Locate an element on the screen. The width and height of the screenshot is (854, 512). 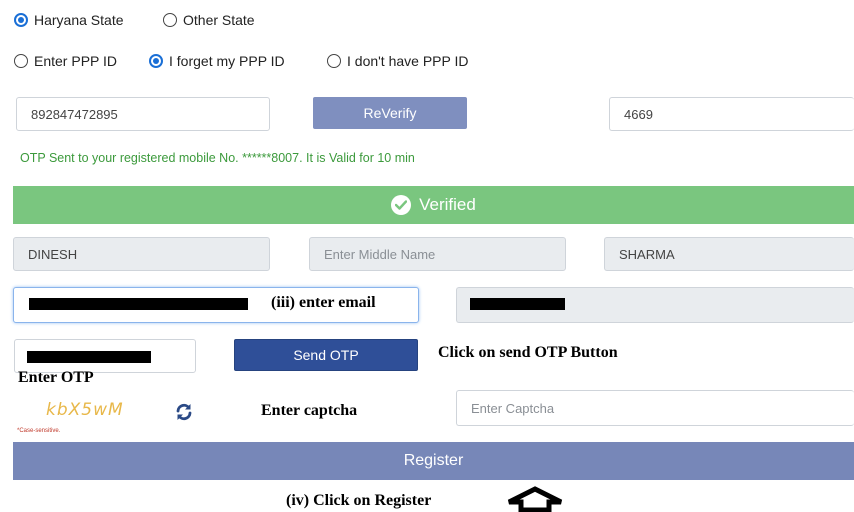
radio-label: Enter PPP ID is located at coordinates (76, 61).